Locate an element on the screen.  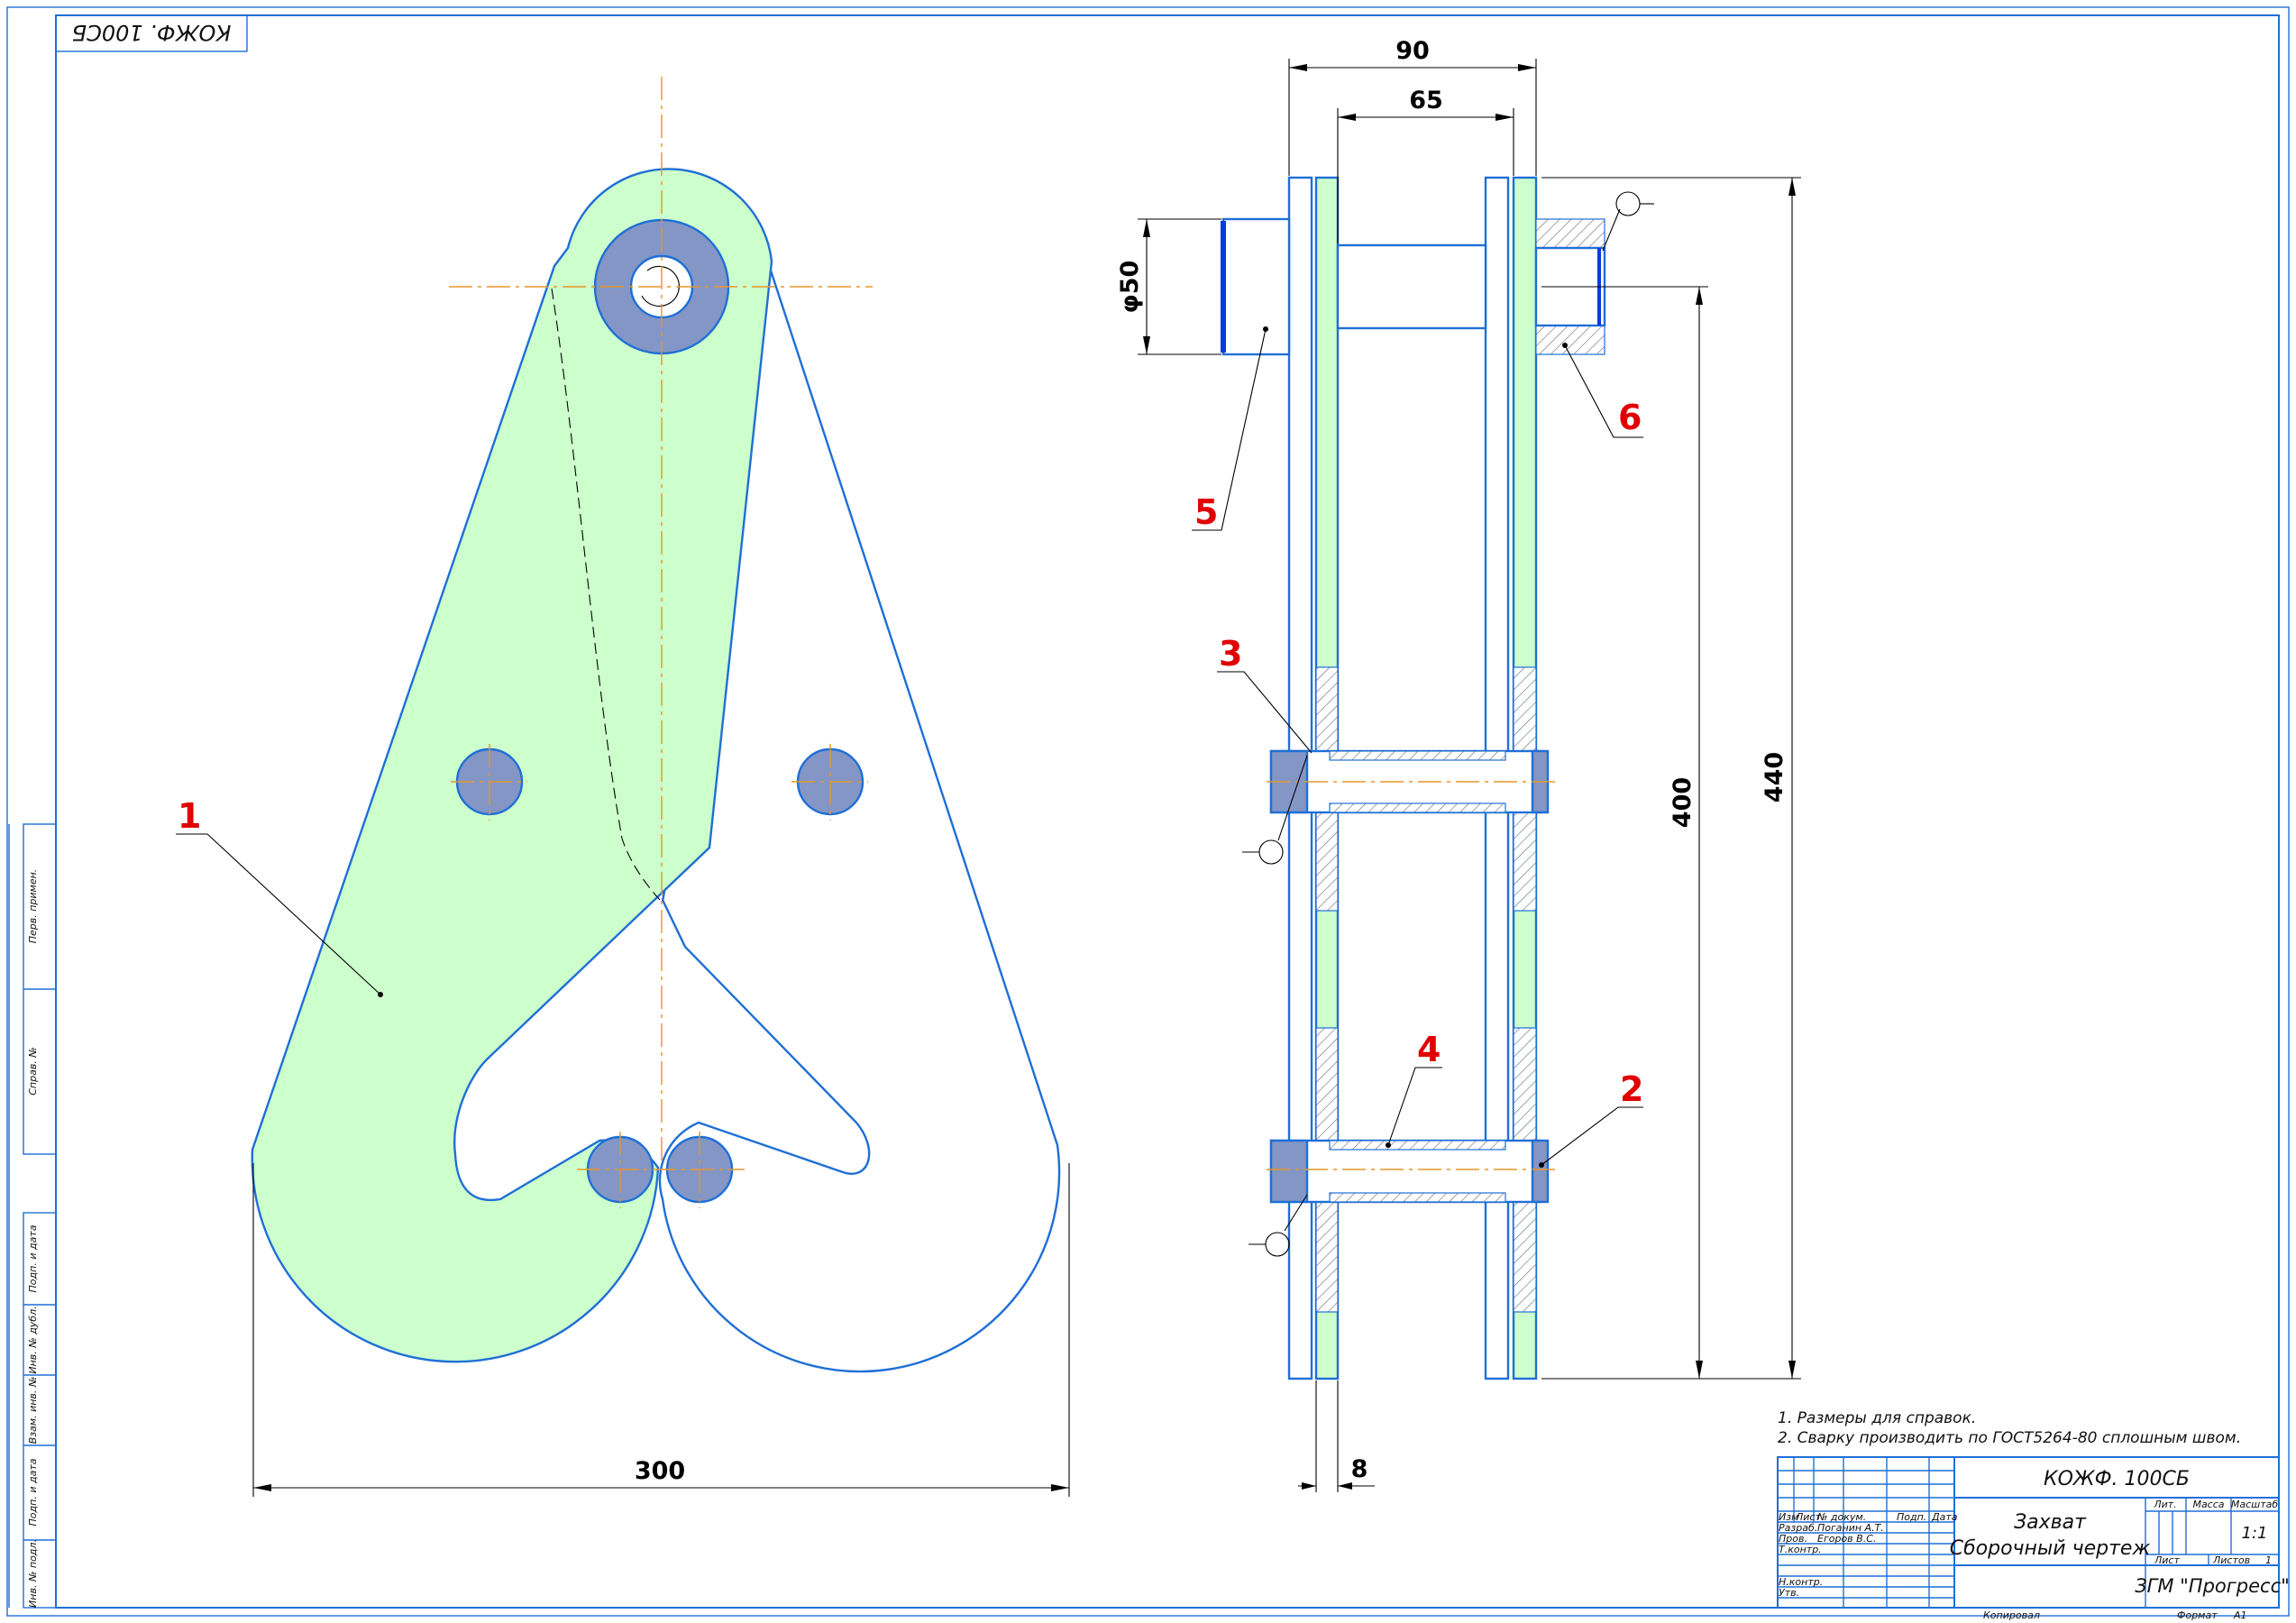
tb-designation: КОЖФ. 100СБ is located at coordinates (2117, 1479).